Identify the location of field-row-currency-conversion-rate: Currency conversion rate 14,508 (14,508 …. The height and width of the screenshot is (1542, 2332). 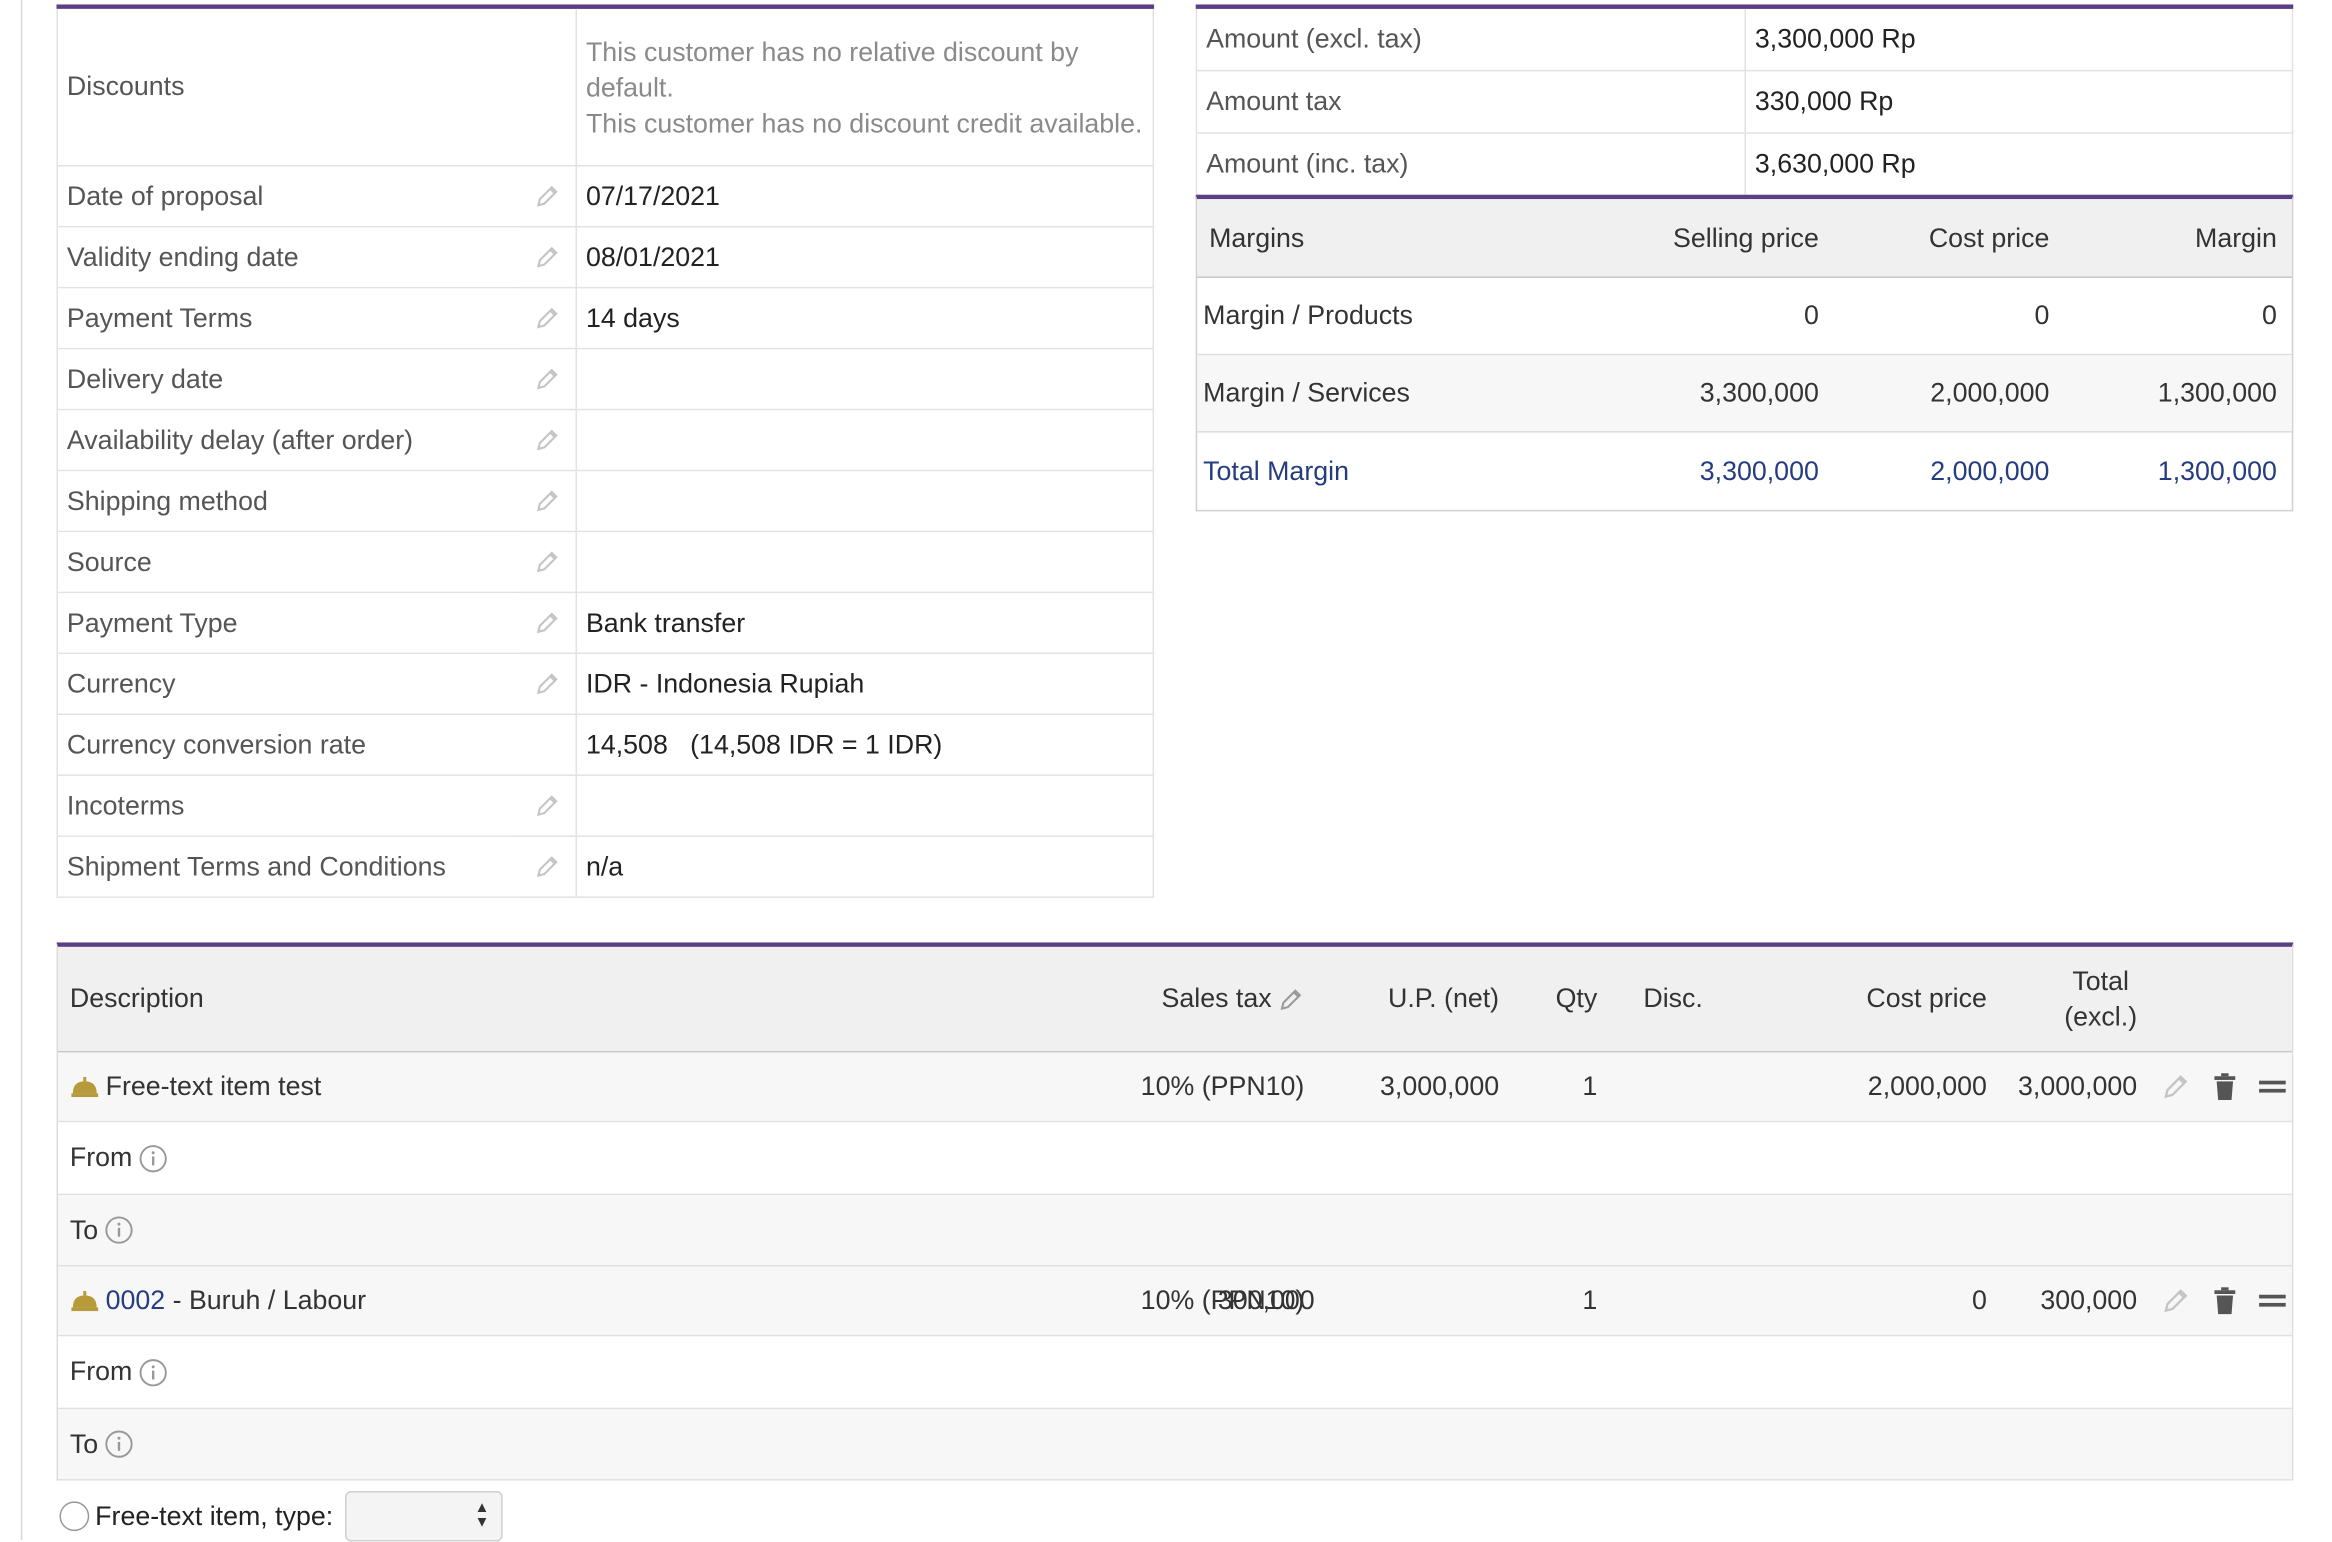
(605, 745).